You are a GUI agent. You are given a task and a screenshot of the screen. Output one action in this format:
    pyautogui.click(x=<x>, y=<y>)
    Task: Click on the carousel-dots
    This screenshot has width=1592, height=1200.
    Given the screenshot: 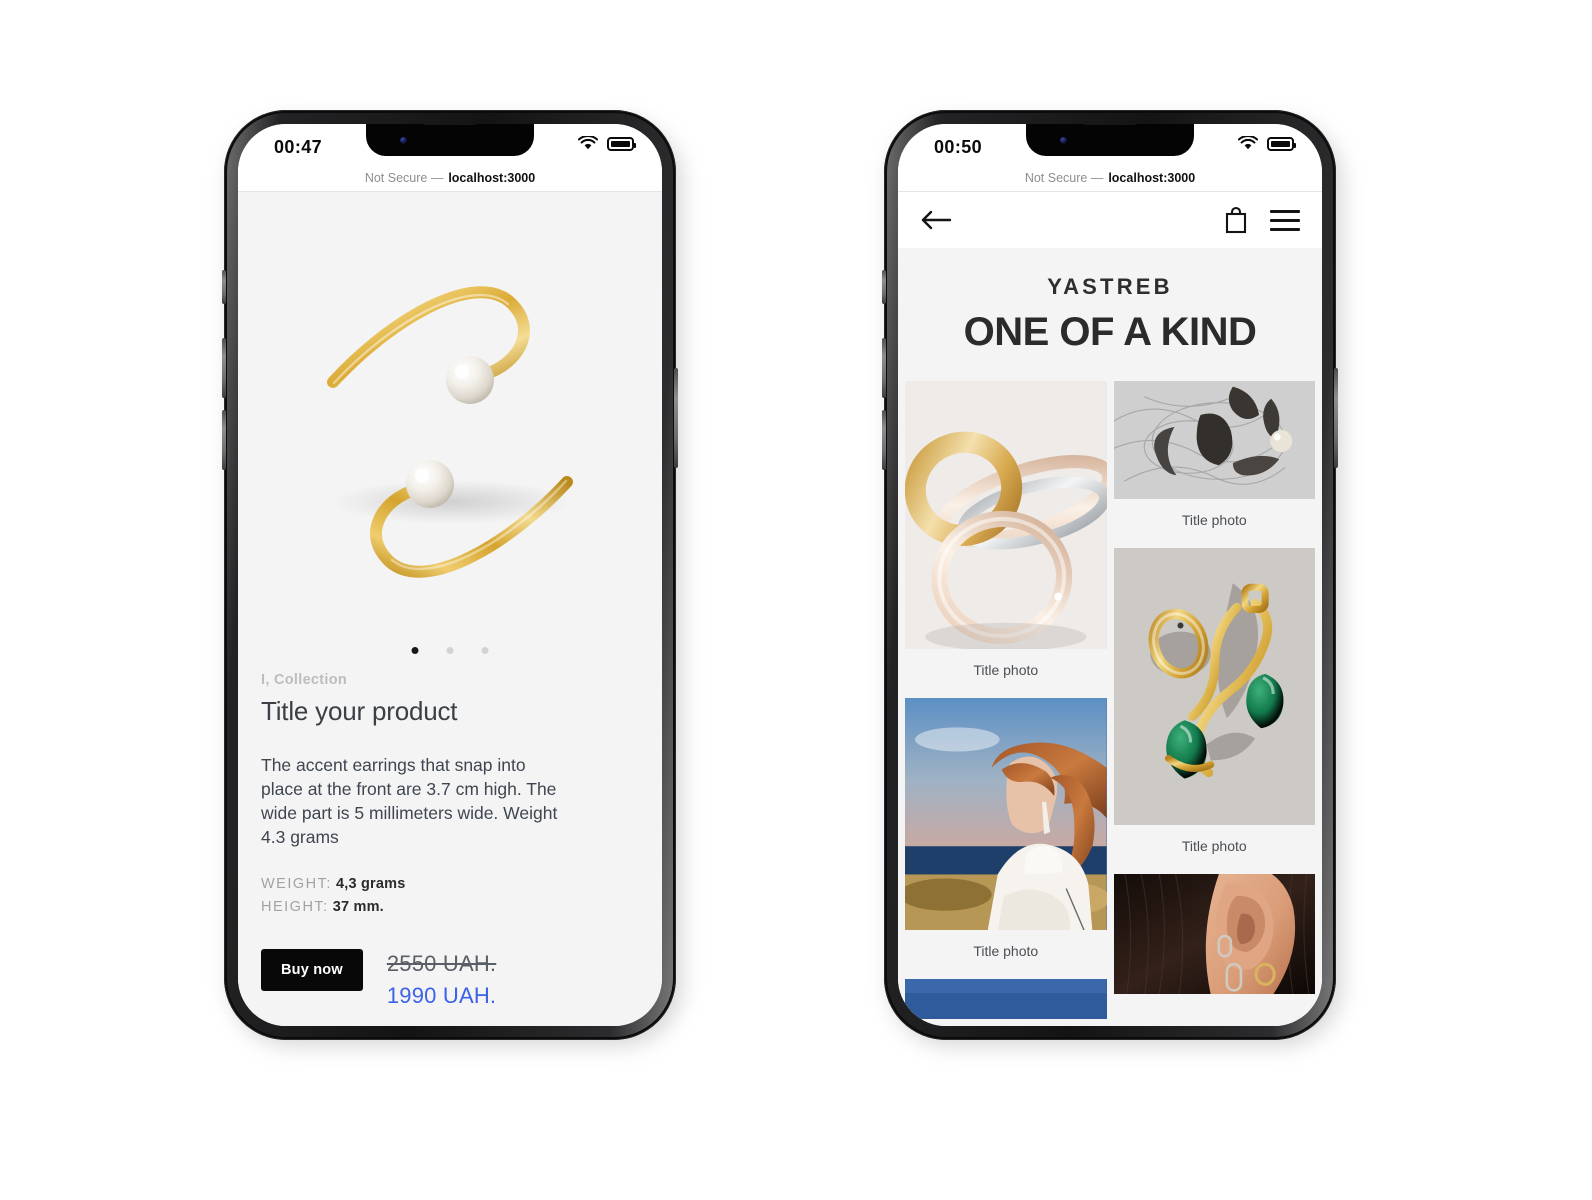 What is the action you would take?
    pyautogui.click(x=450, y=650)
    